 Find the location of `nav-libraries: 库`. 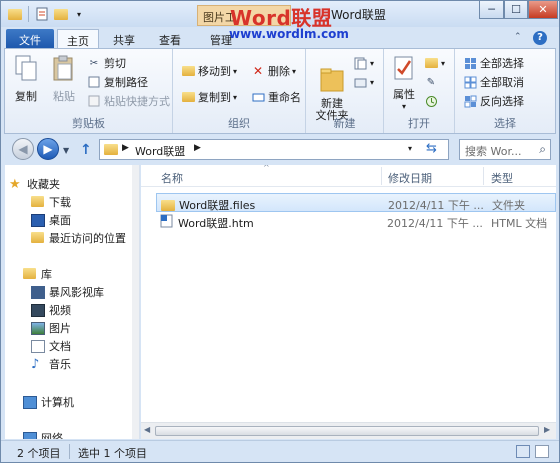

nav-libraries: 库 is located at coordinates (37, 274).